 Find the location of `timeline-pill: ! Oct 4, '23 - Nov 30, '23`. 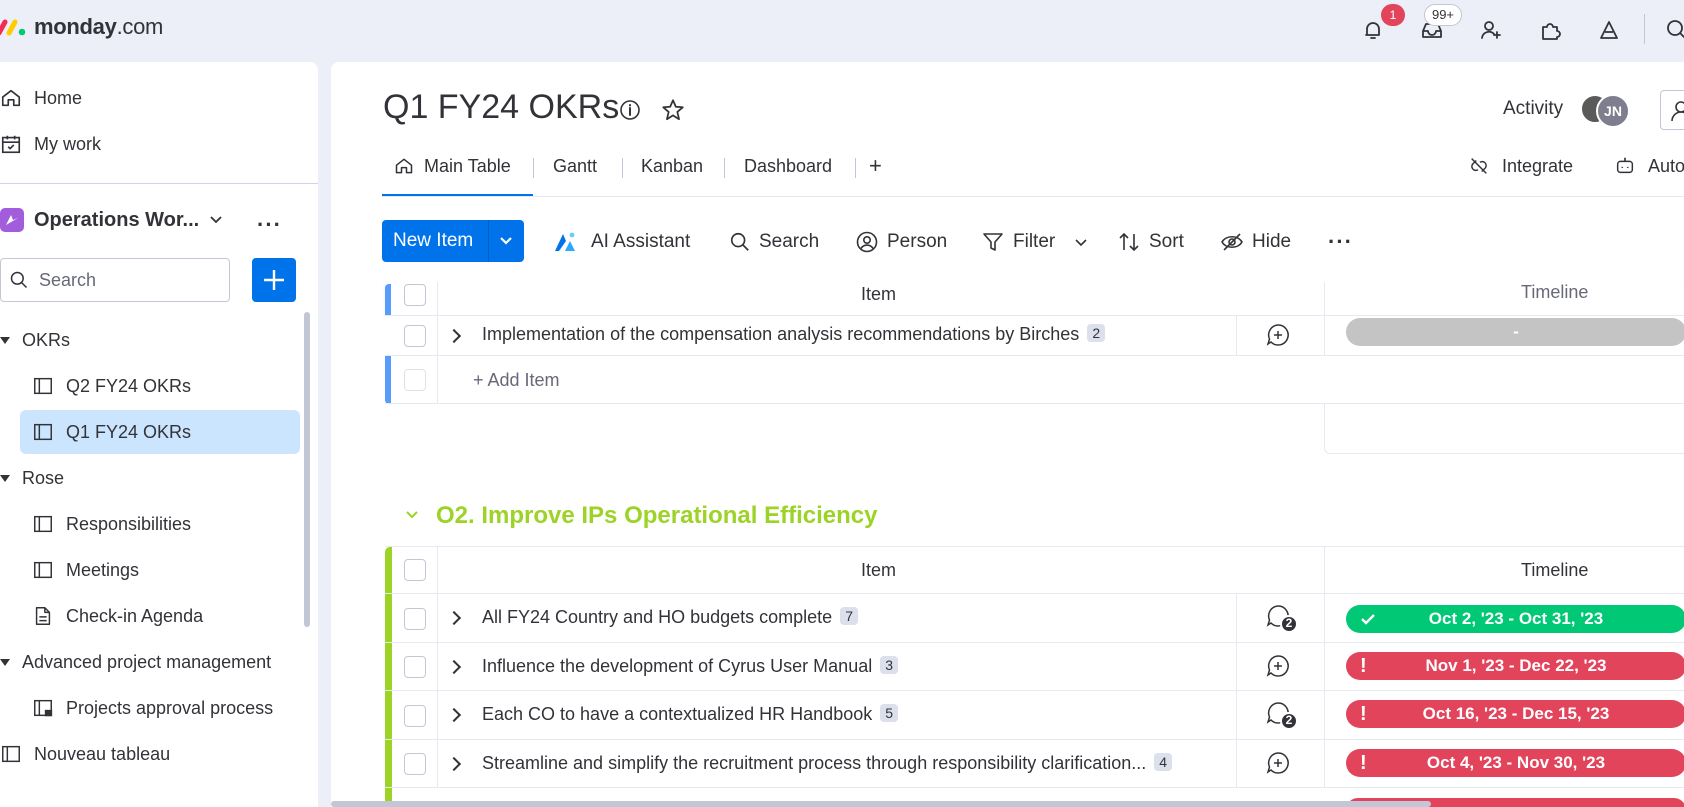

timeline-pill: ! Oct 4, '23 - Nov 30, '23 is located at coordinates (1515, 763).